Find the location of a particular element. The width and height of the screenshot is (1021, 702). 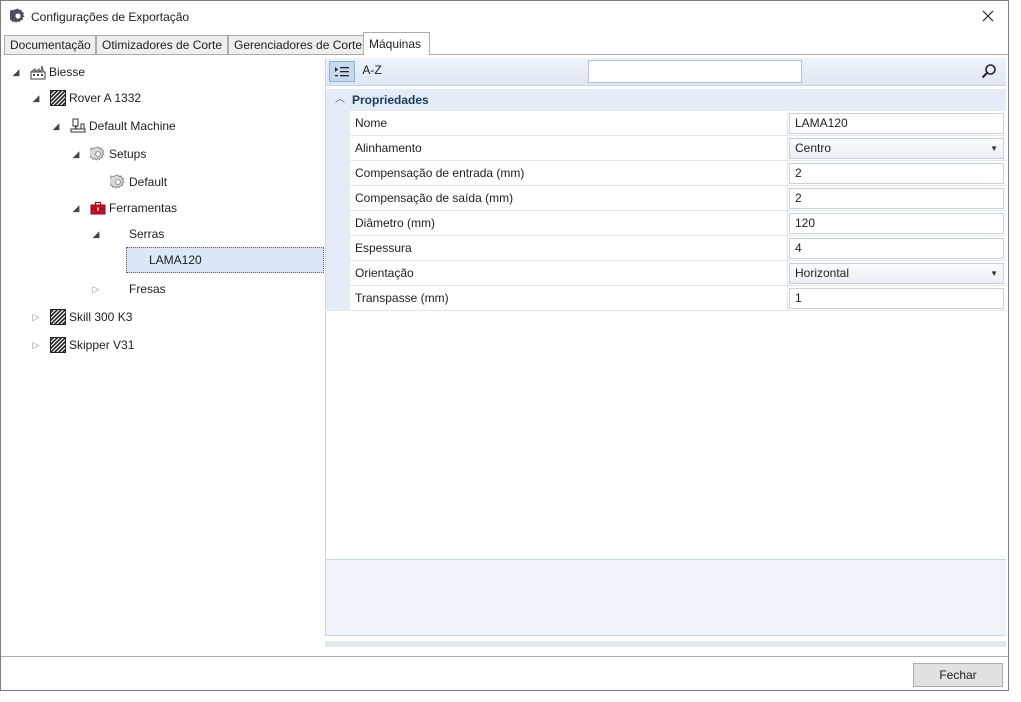

tab-maquinas: Máquinas is located at coordinates (396, 43).